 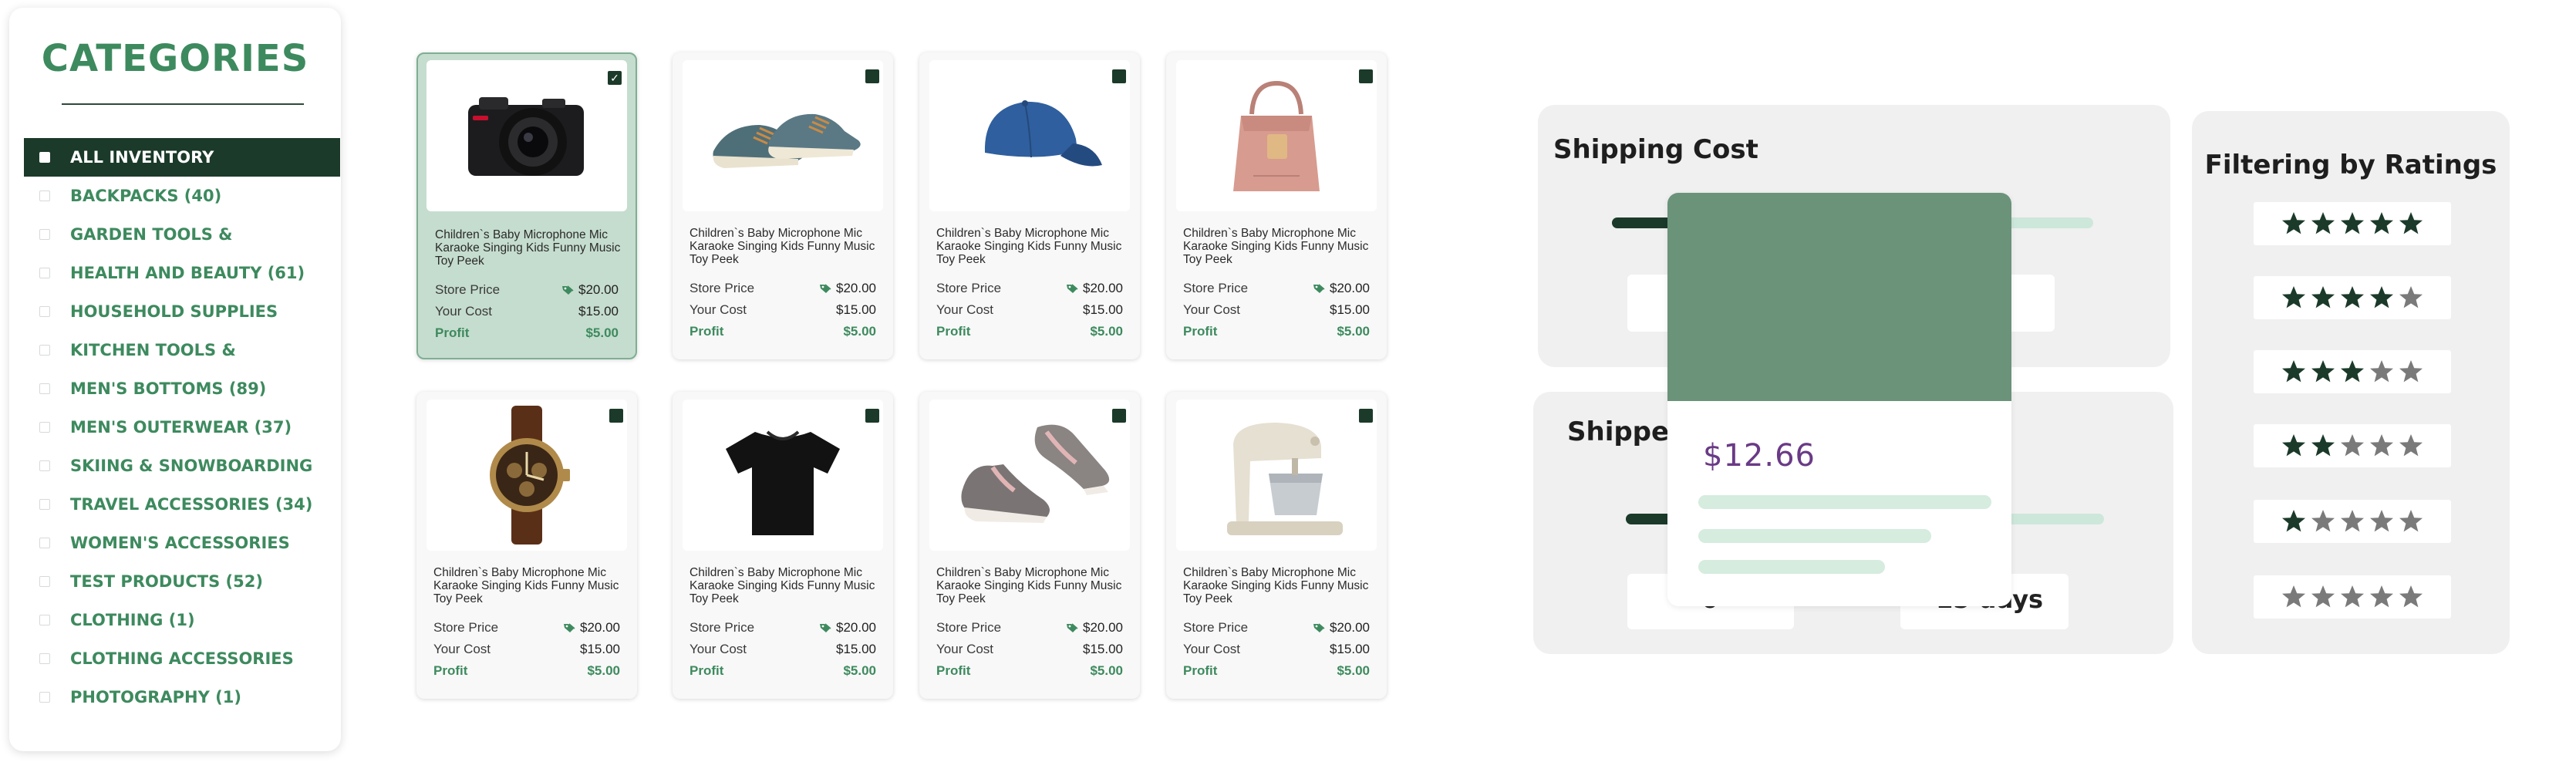 I want to click on category-travel-accessories: TRAVEL ACCESSORIES (34), so click(x=182, y=505).